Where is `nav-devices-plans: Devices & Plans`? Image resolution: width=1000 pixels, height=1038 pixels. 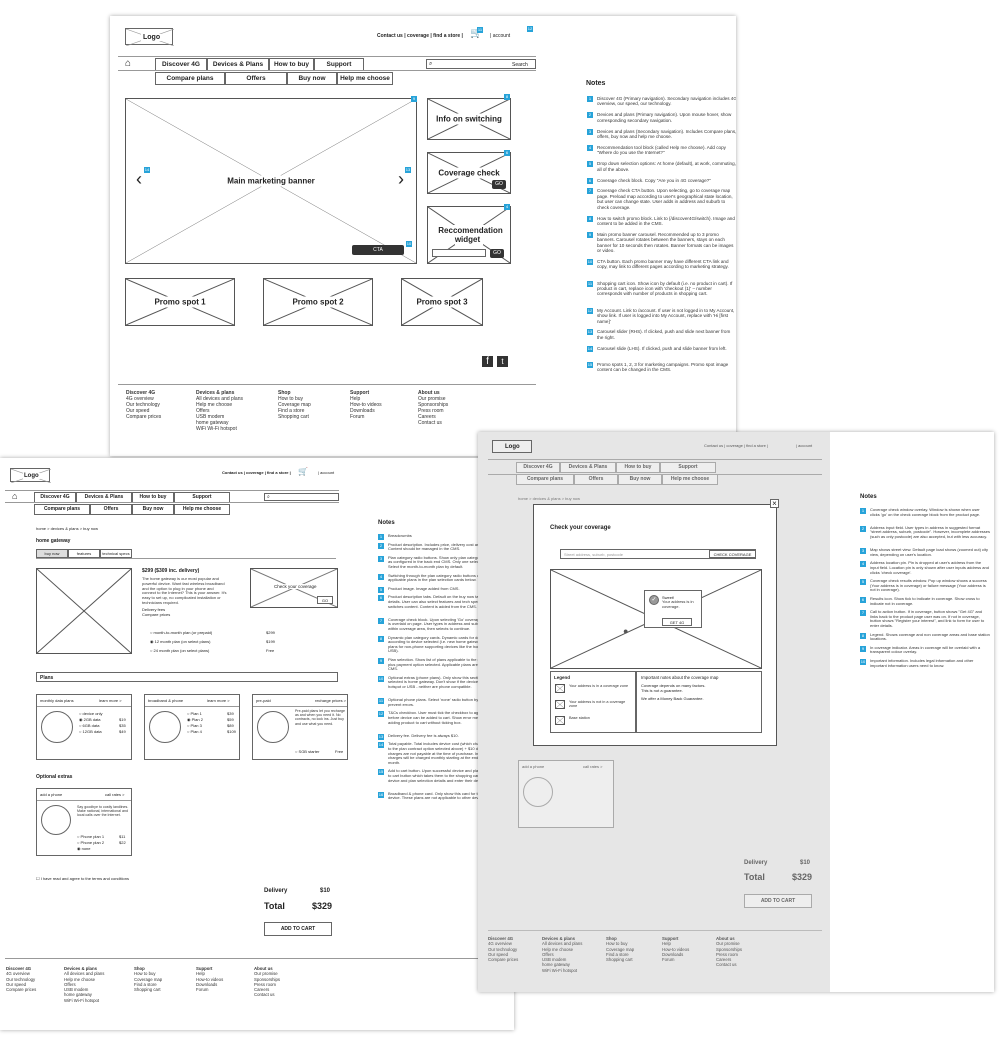 nav-devices-plans: Devices & Plans is located at coordinates (588, 467).